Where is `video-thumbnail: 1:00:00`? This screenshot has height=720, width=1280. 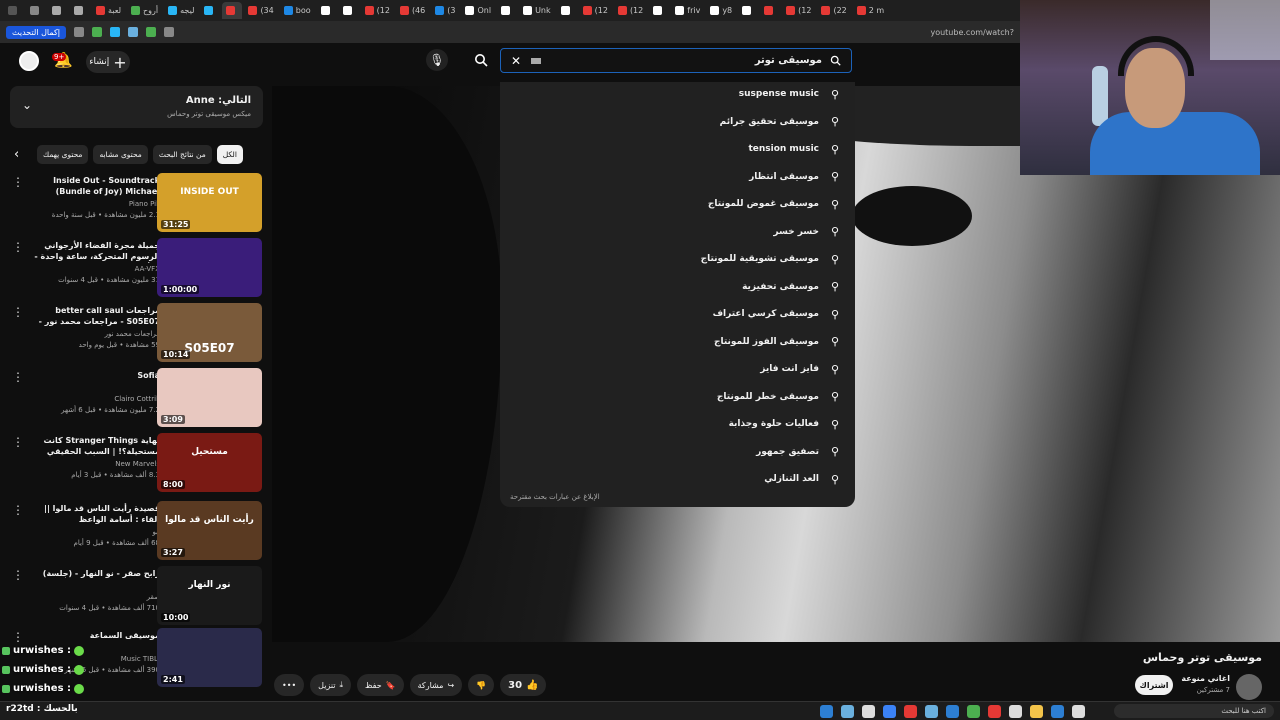
video-thumbnail: 1:00:00 is located at coordinates (209, 267).